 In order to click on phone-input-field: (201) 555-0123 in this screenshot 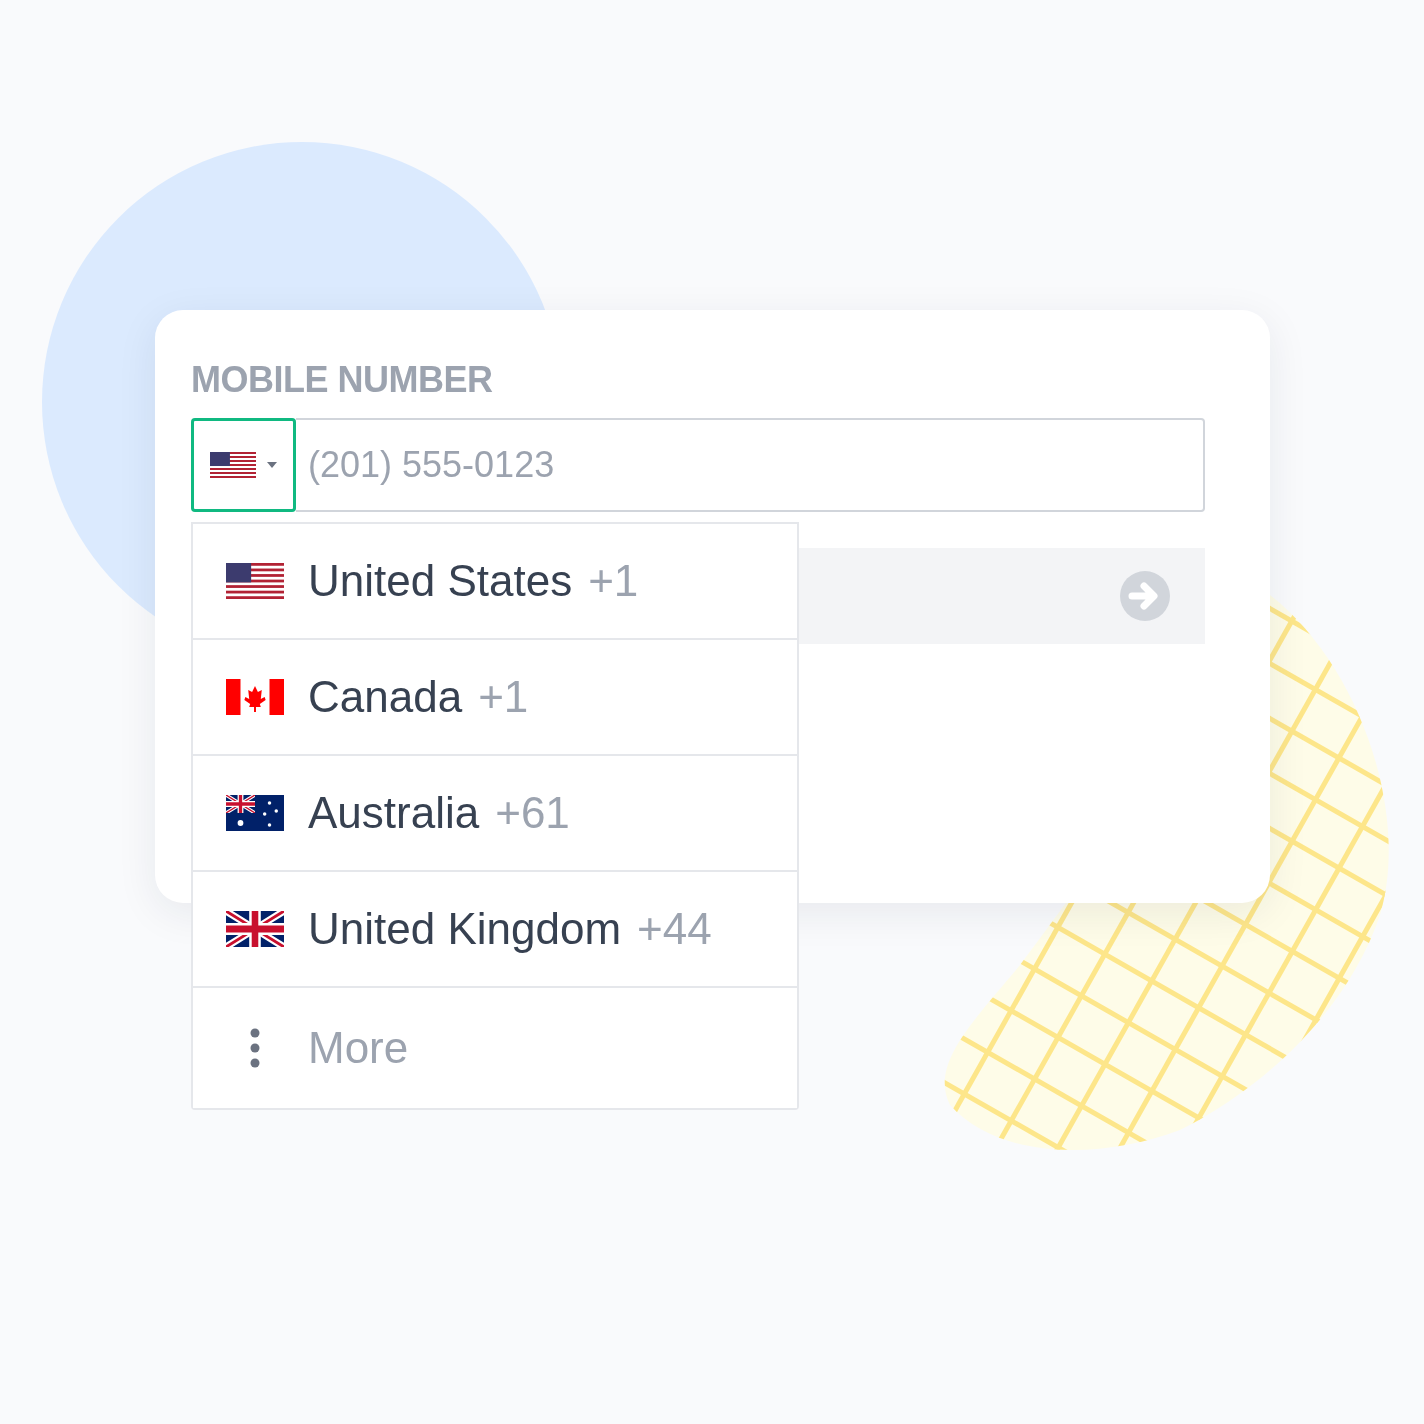, I will do `click(750, 465)`.